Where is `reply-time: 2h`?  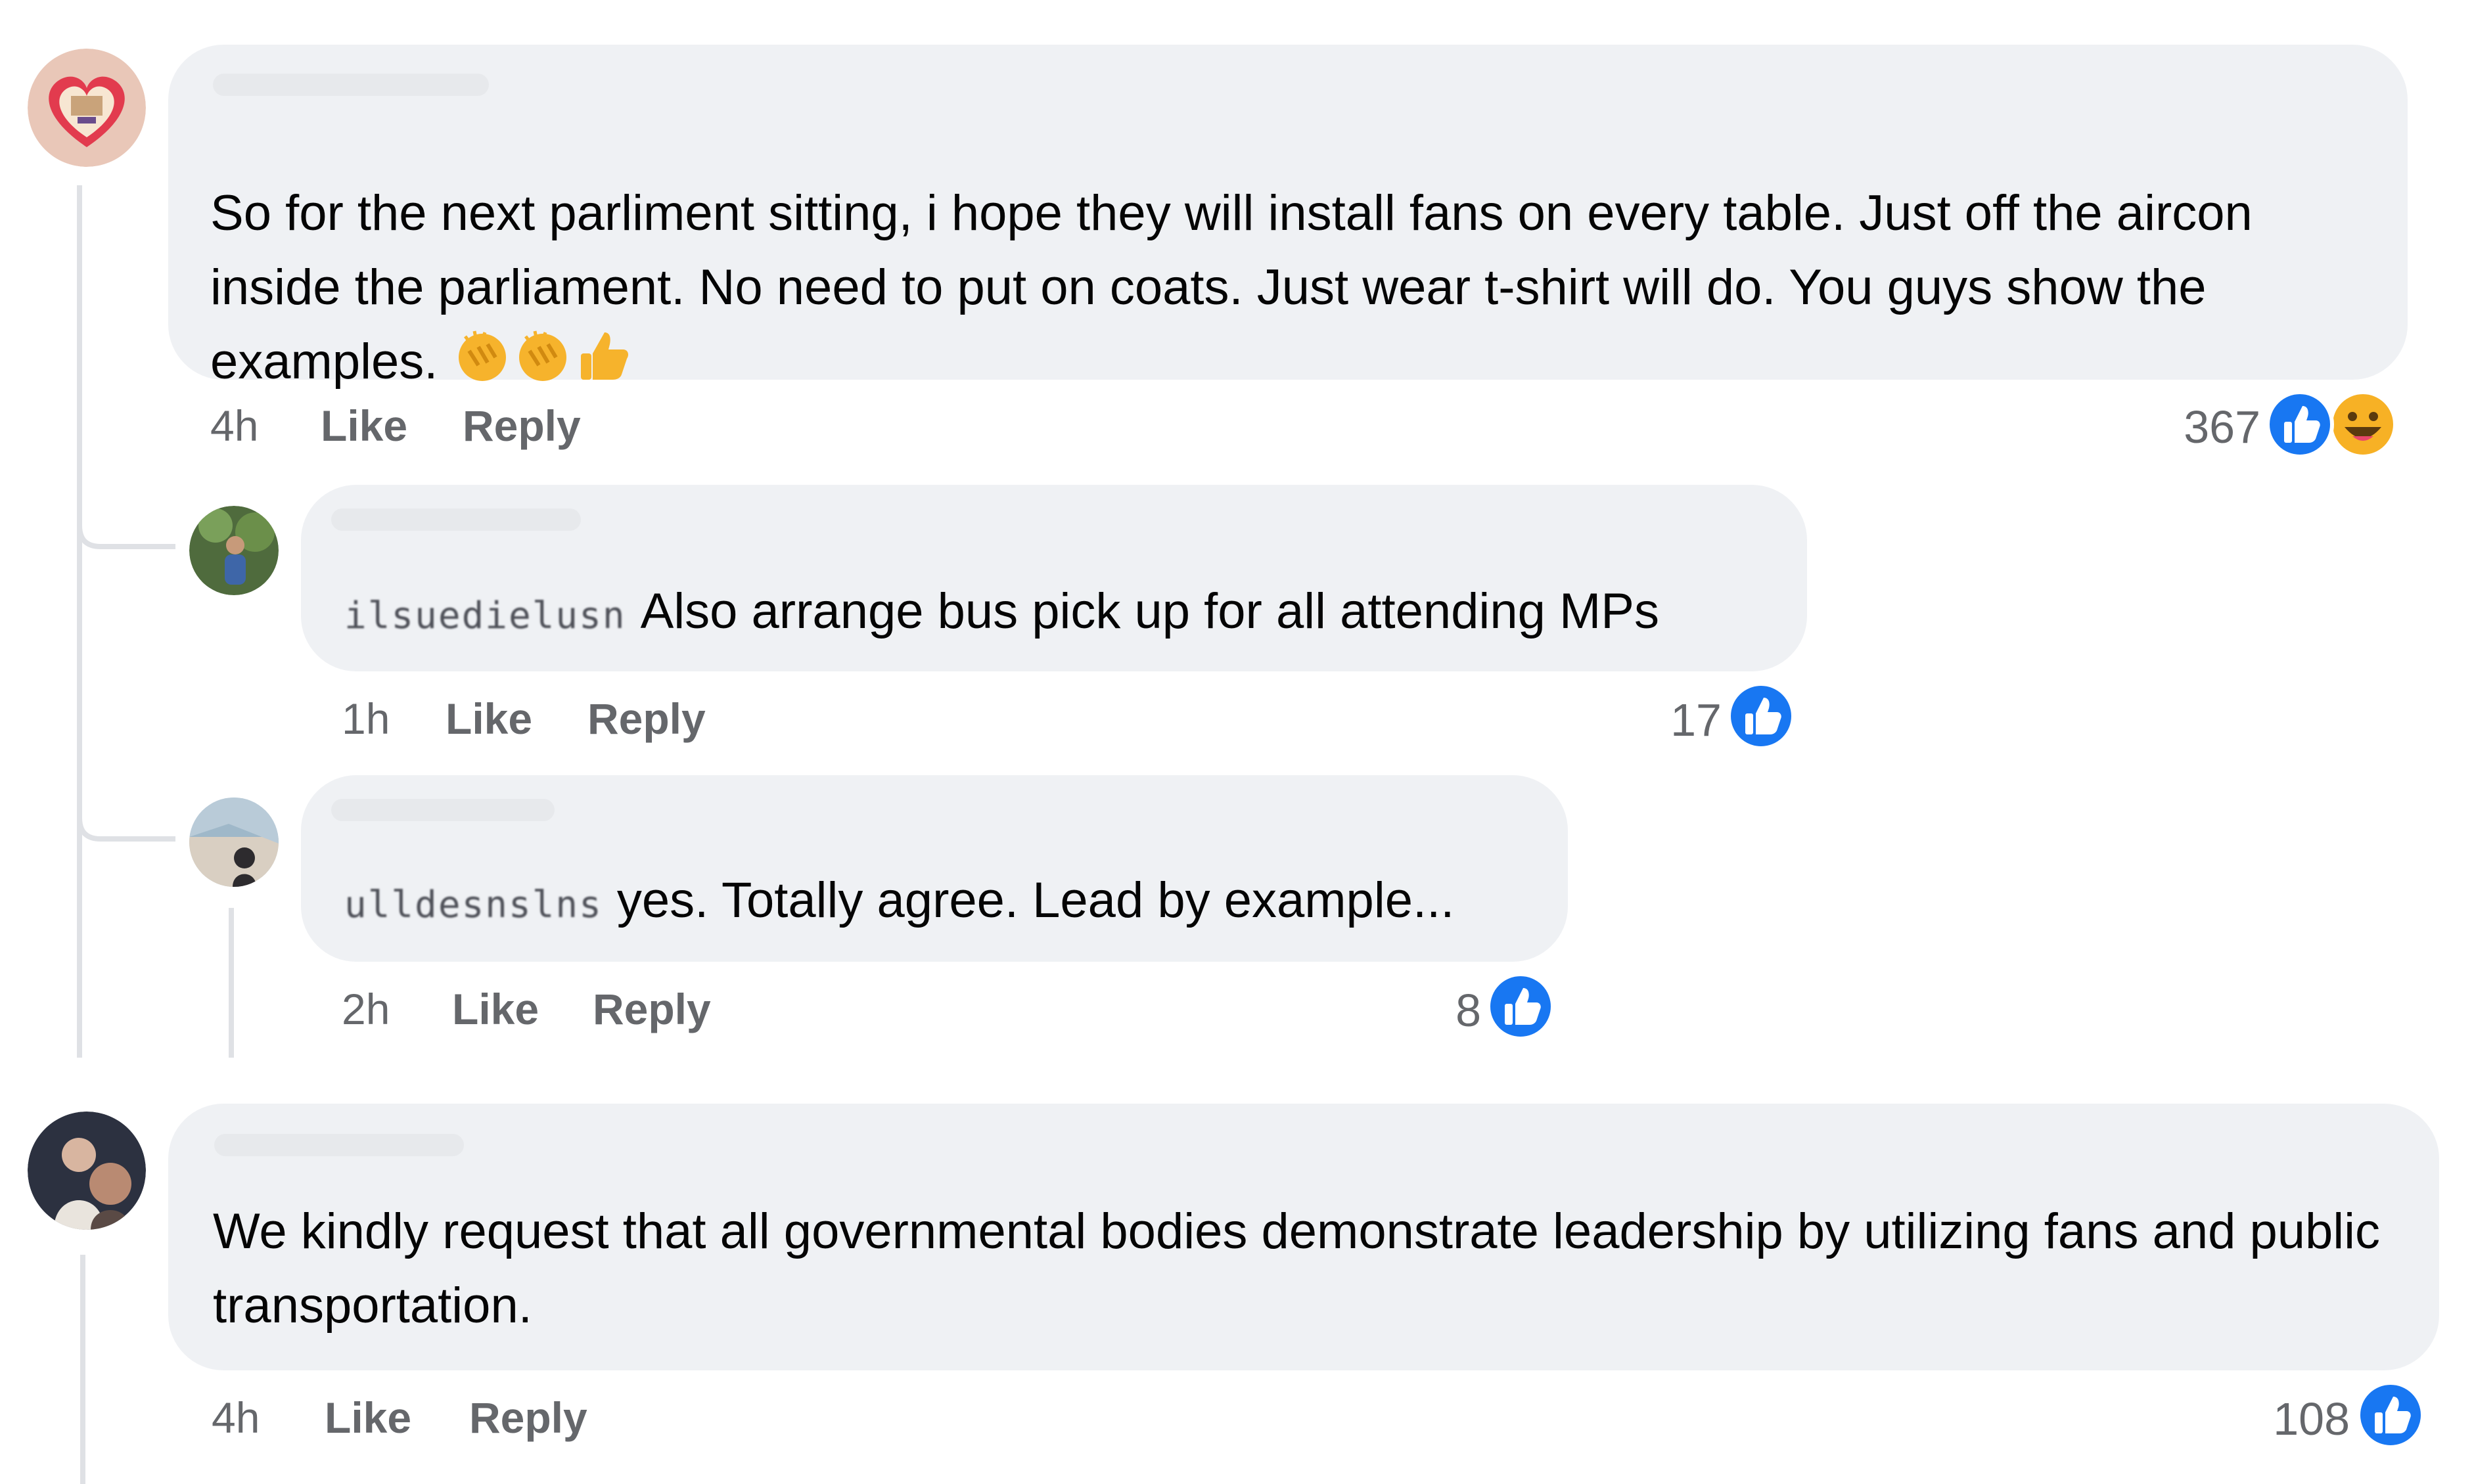 reply-time: 2h is located at coordinates (366, 1009).